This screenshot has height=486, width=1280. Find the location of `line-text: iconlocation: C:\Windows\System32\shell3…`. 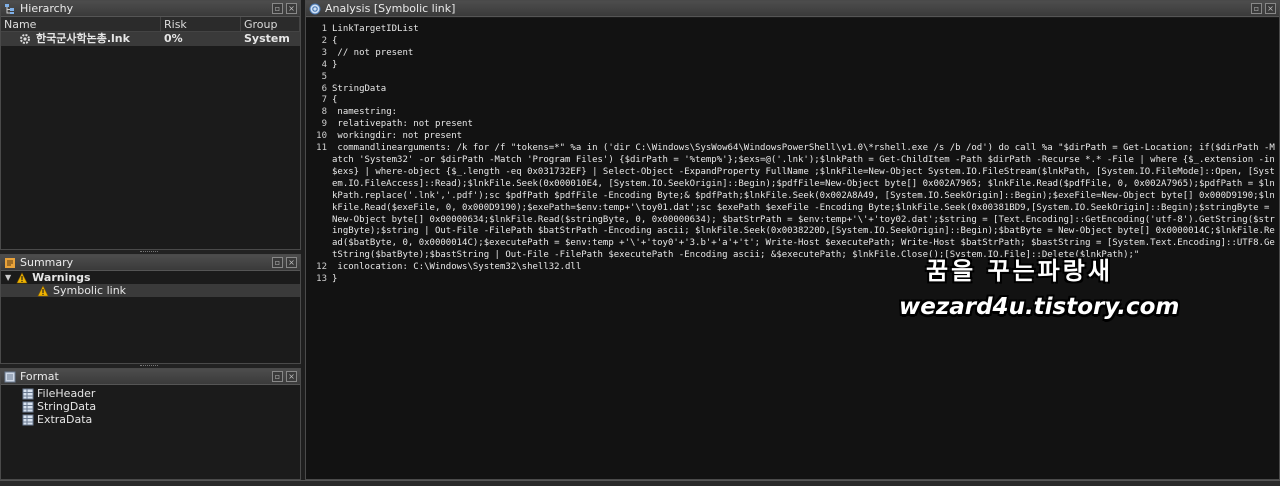

line-text: iconlocation: C:\Windows\System32\shell3… is located at coordinates (457, 267).